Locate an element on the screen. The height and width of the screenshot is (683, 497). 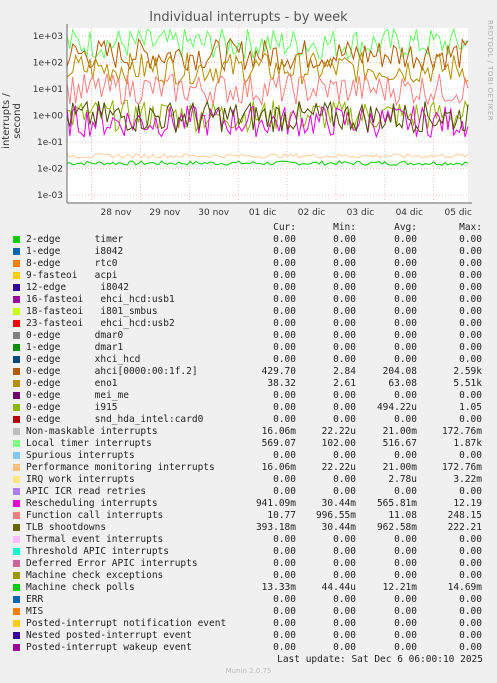
legend-label: 8-edge rtc0 is located at coordinates (72, 263).